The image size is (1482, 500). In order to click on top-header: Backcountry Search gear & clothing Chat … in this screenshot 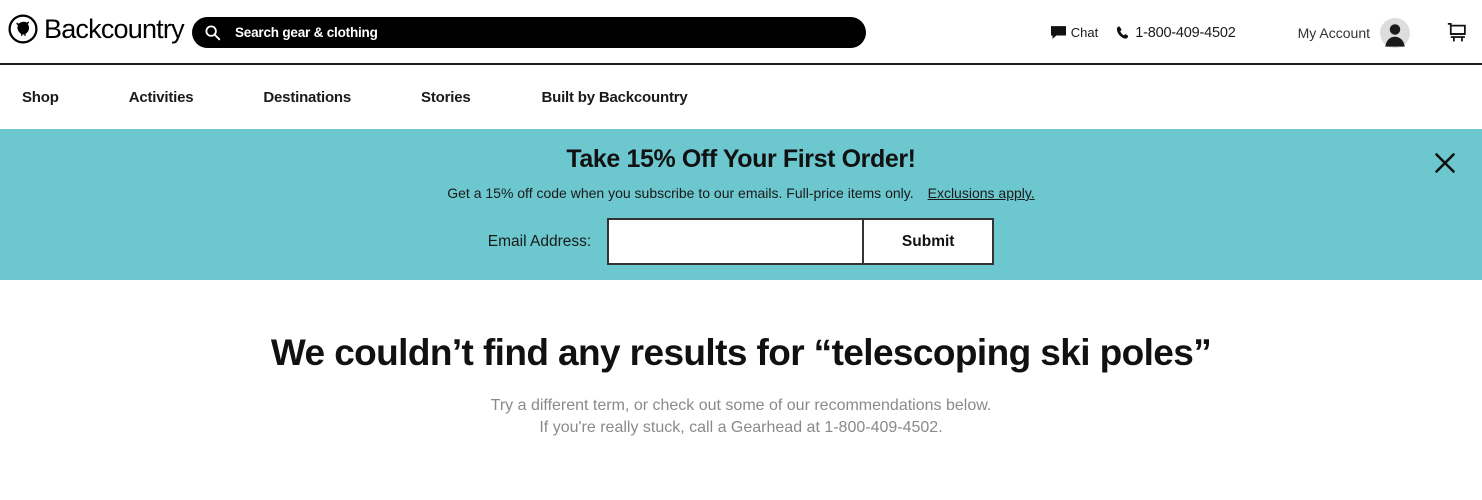, I will do `click(741, 32)`.